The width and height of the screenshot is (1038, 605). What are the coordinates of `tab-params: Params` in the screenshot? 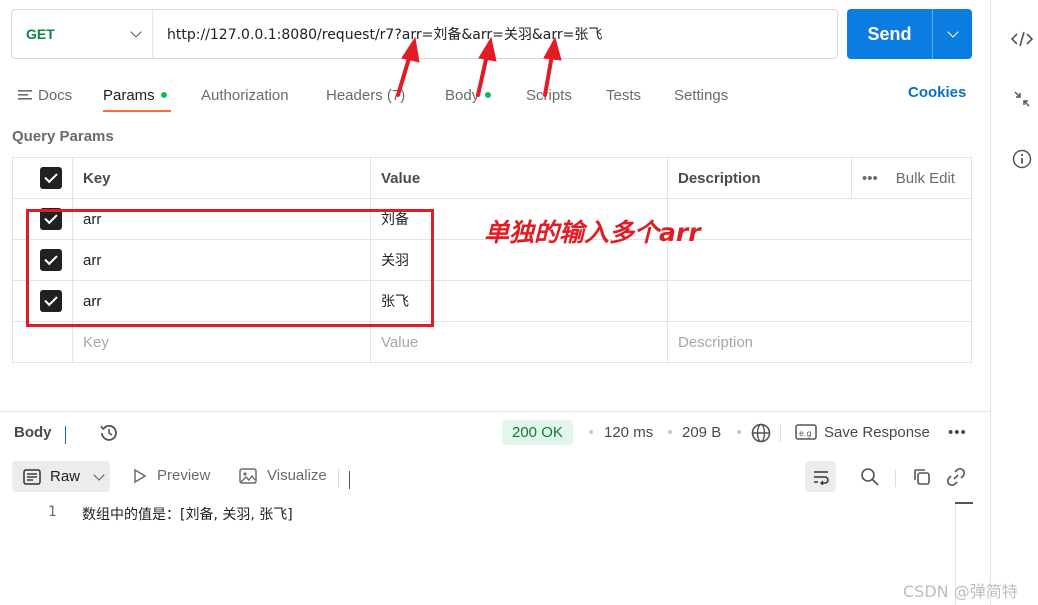 It's located at (135, 95).